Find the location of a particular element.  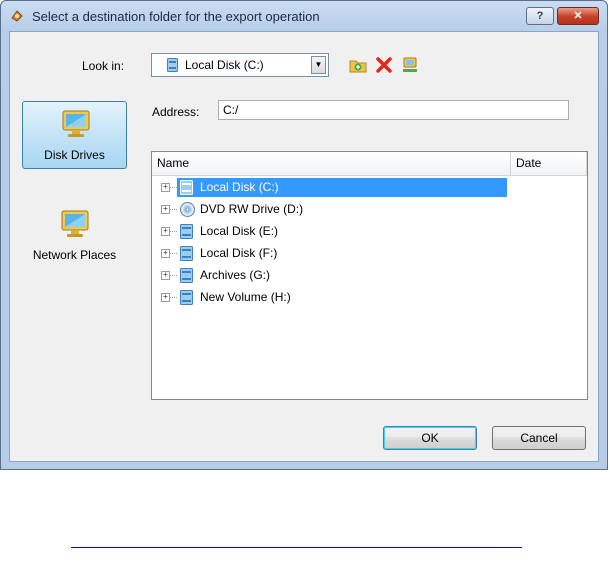

delete-icon is located at coordinates (384, 65).